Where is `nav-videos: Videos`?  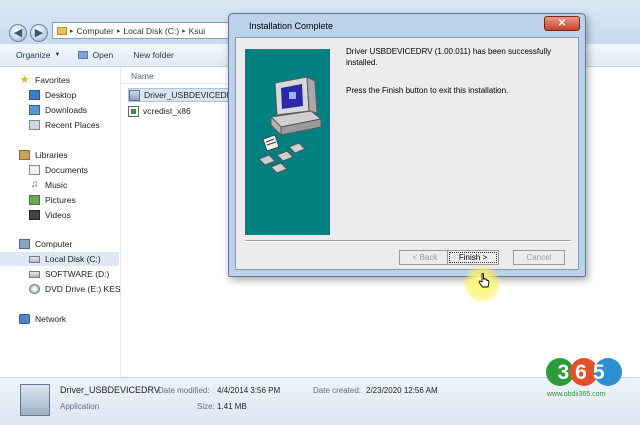 nav-videos: Videos is located at coordinates (50, 215).